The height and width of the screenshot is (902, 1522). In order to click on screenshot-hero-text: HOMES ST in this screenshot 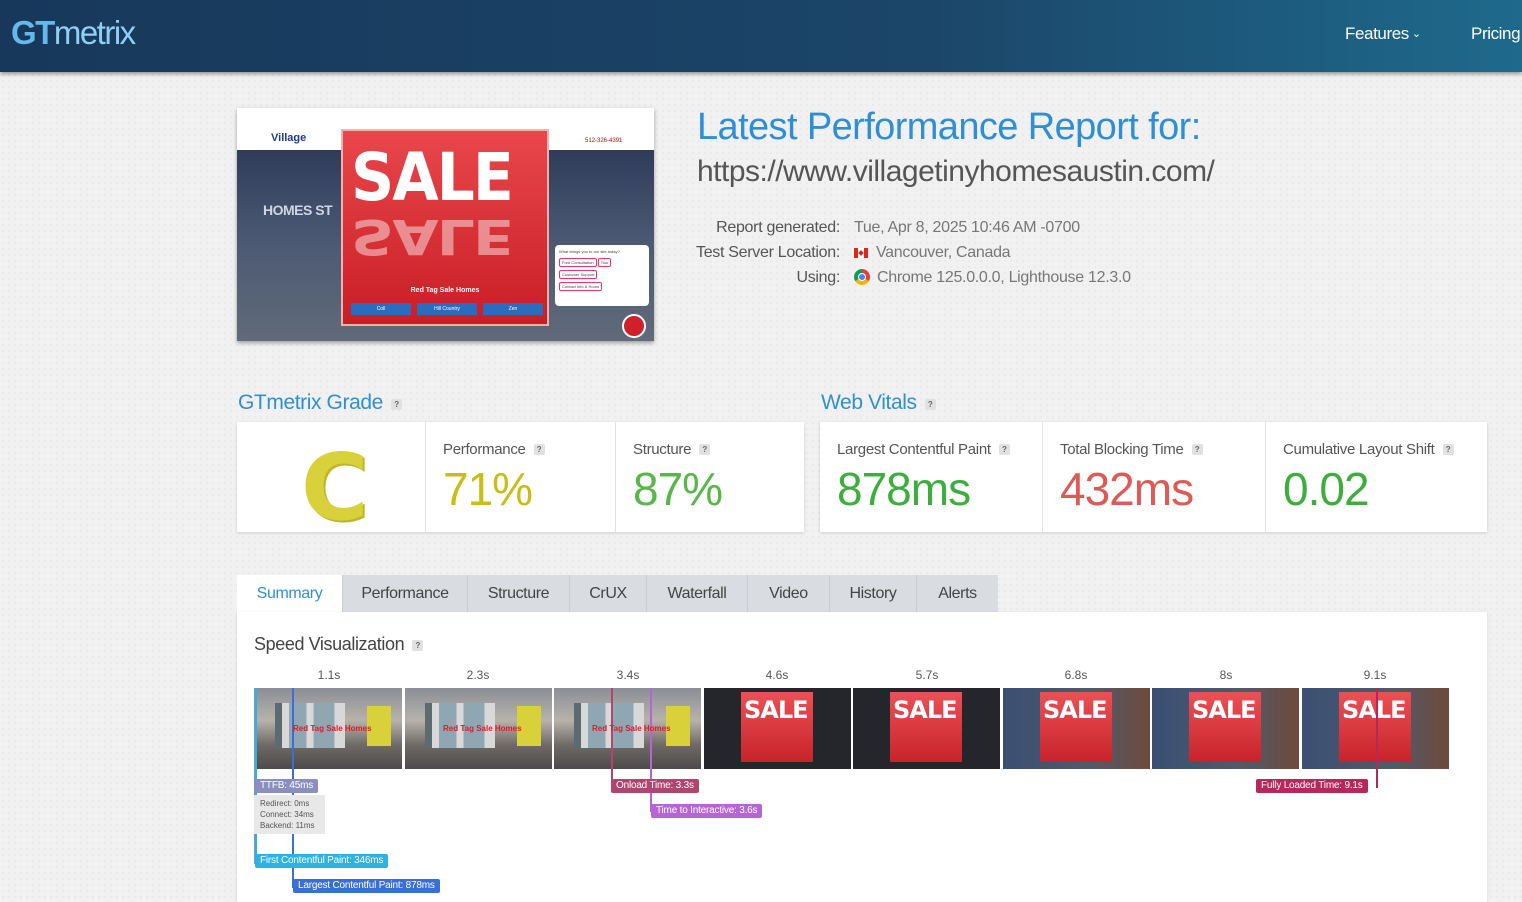, I will do `click(298, 210)`.